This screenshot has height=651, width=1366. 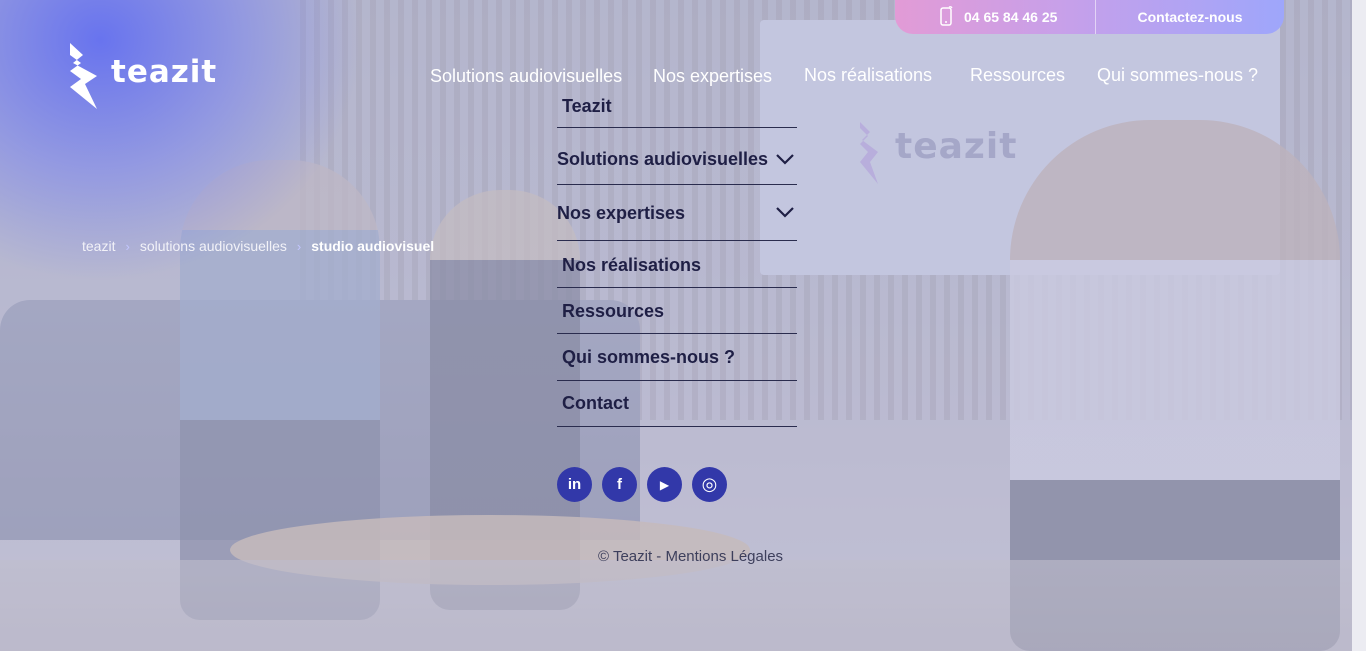 What do you see at coordinates (632, 265) in the screenshot?
I see `menu-item-label: Nos réalisations` at bounding box center [632, 265].